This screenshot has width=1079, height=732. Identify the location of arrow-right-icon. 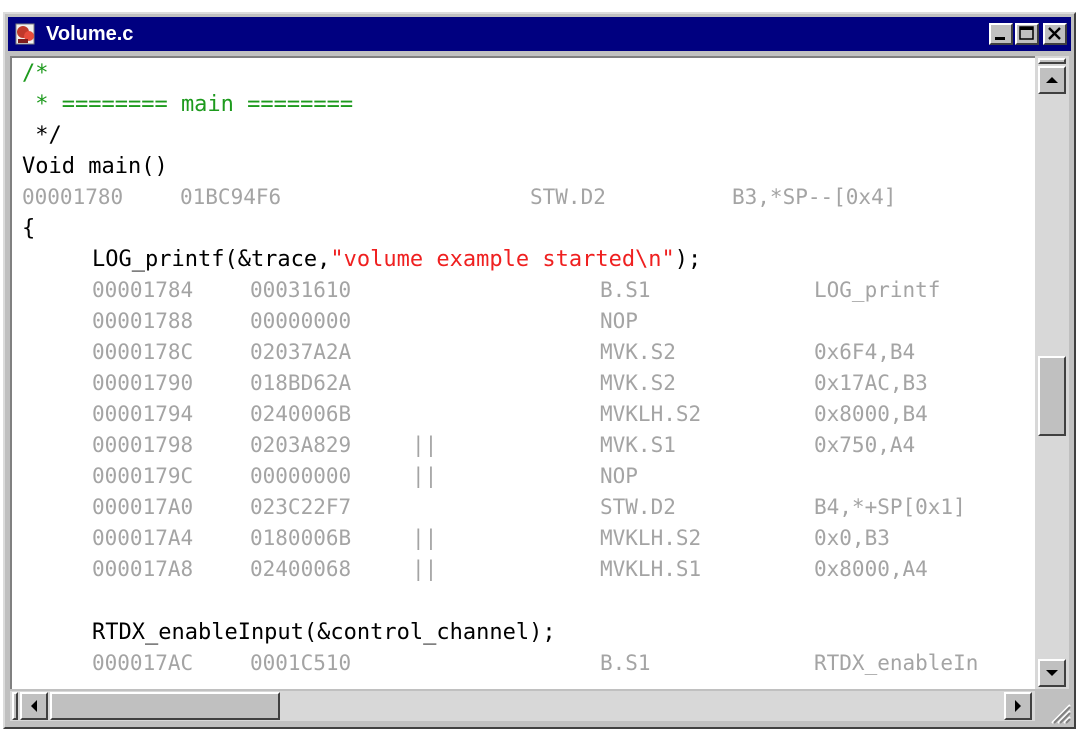
(1018, 706).